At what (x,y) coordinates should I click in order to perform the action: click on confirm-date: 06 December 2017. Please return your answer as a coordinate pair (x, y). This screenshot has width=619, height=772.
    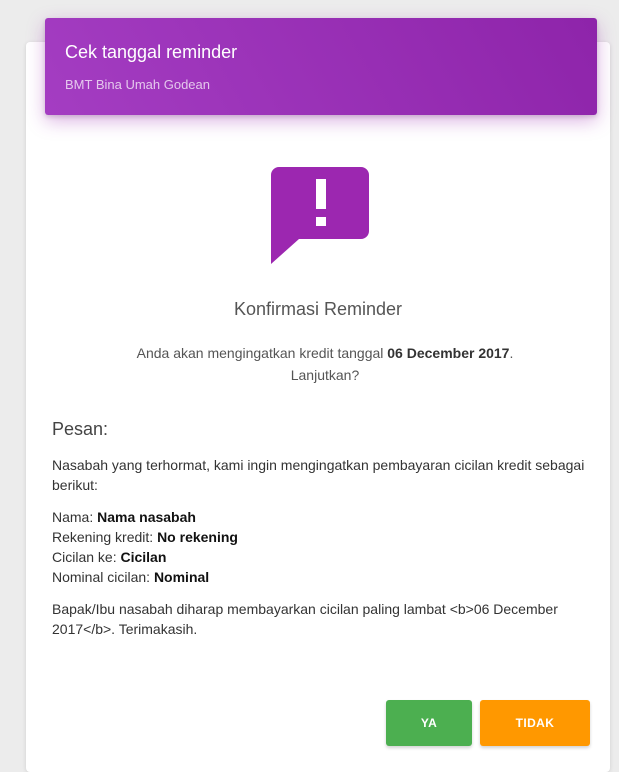
    Looking at the image, I should click on (448, 353).